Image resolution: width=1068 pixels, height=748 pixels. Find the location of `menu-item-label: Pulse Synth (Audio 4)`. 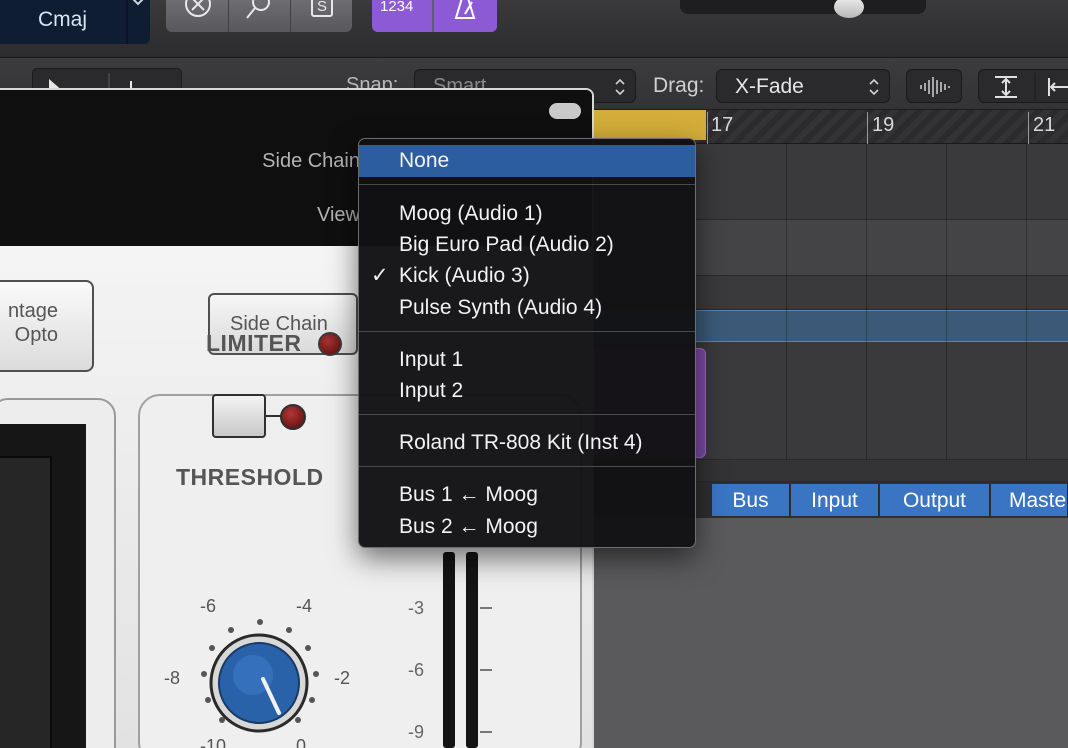

menu-item-label: Pulse Synth (Audio 4) is located at coordinates (501, 307).